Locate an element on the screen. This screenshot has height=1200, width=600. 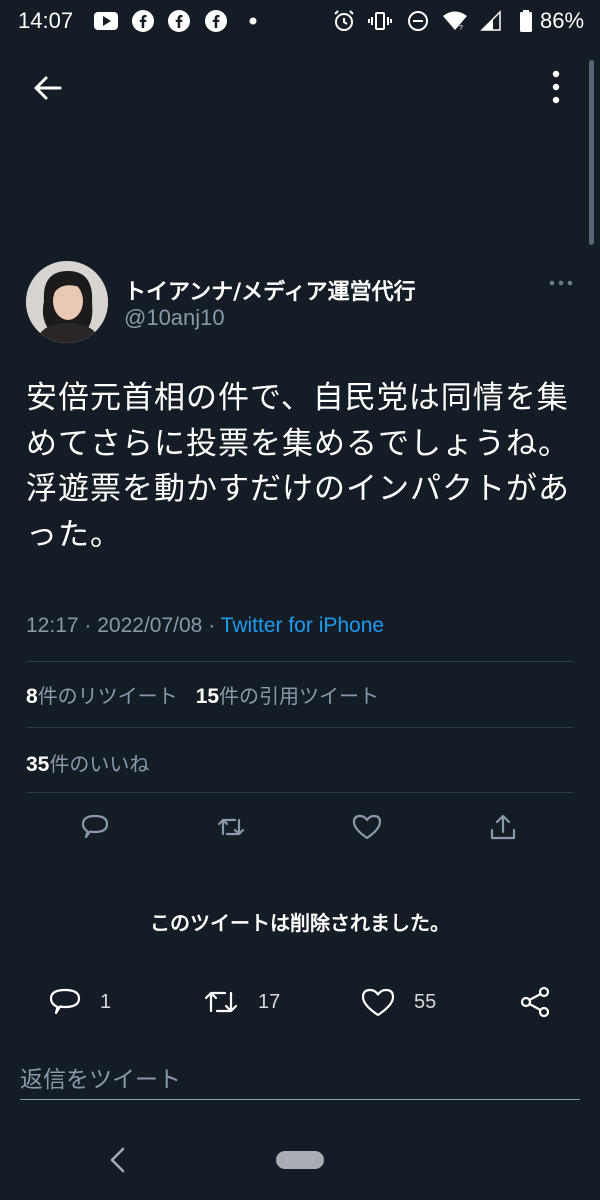
arrow-left-icon is located at coordinates (48, 88).